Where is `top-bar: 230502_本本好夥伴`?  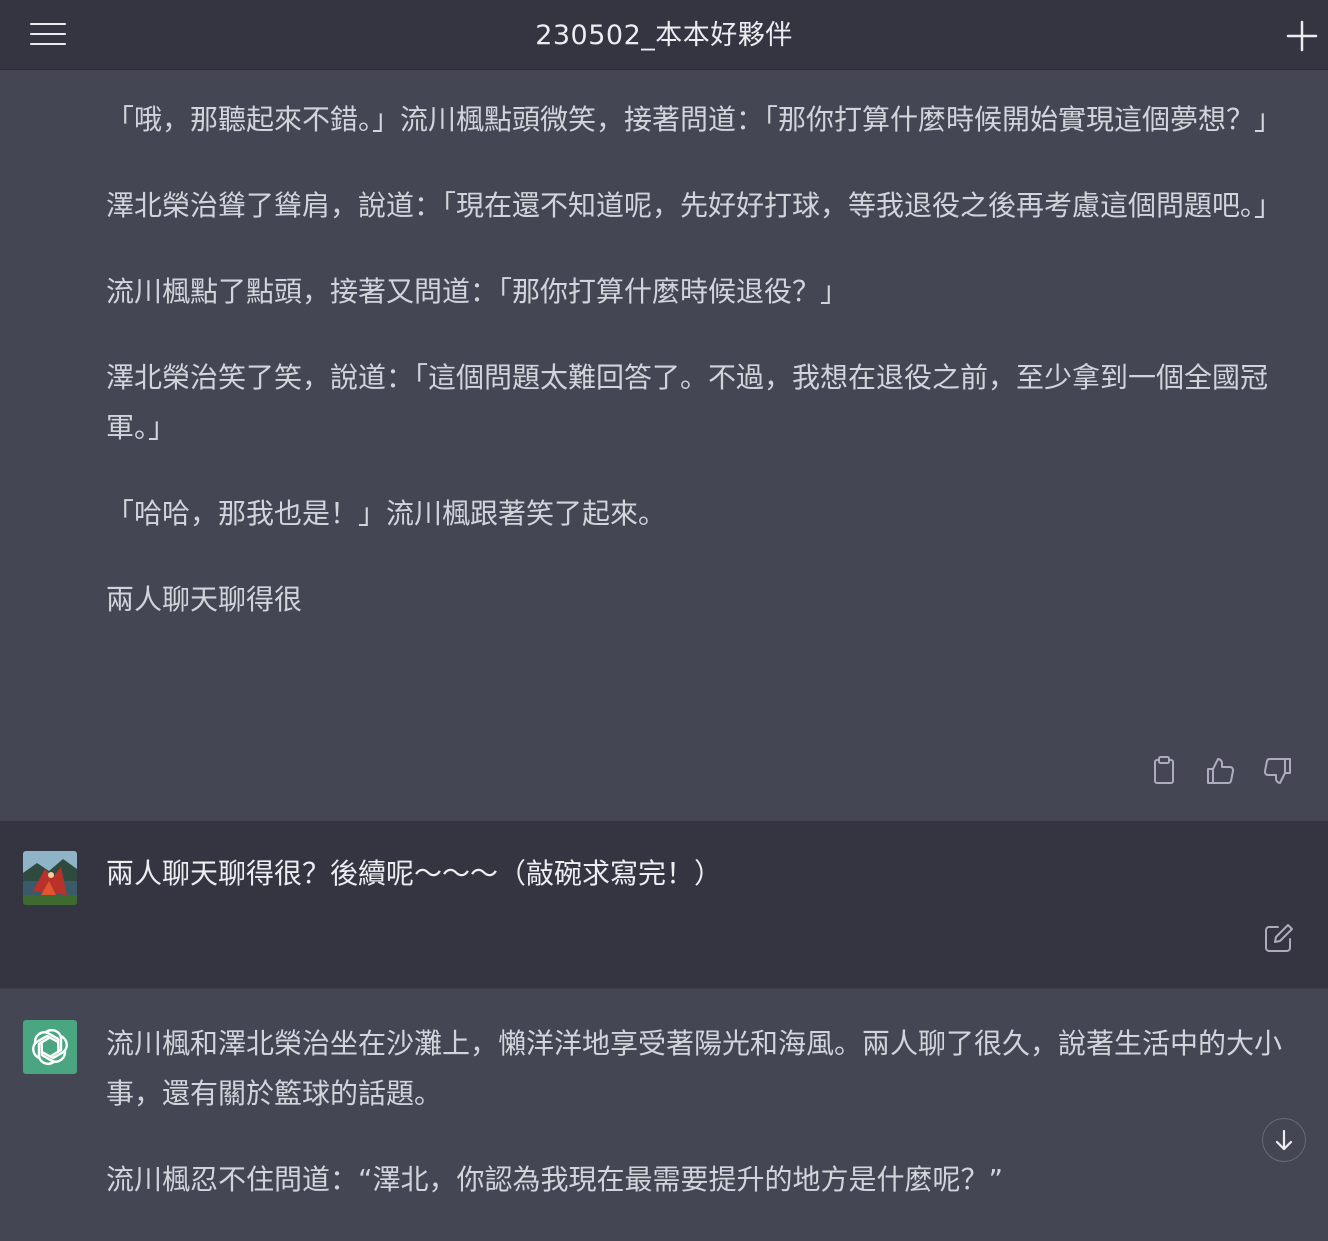
top-bar: 230502_本本好夥伴 is located at coordinates (664, 35).